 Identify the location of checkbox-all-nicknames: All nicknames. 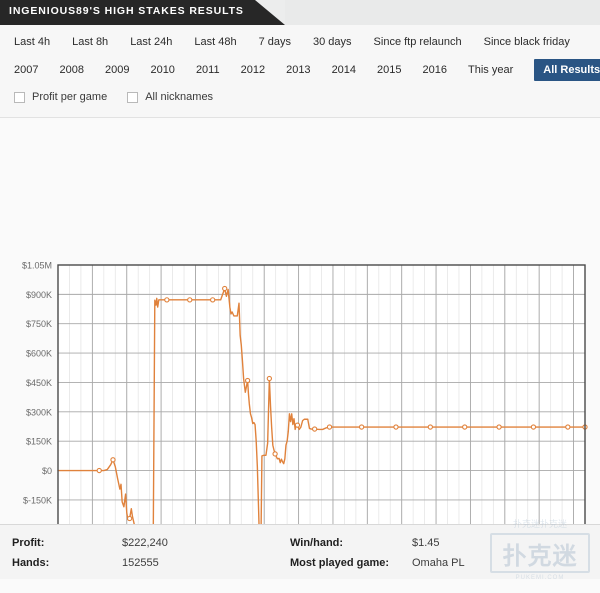
(170, 97).